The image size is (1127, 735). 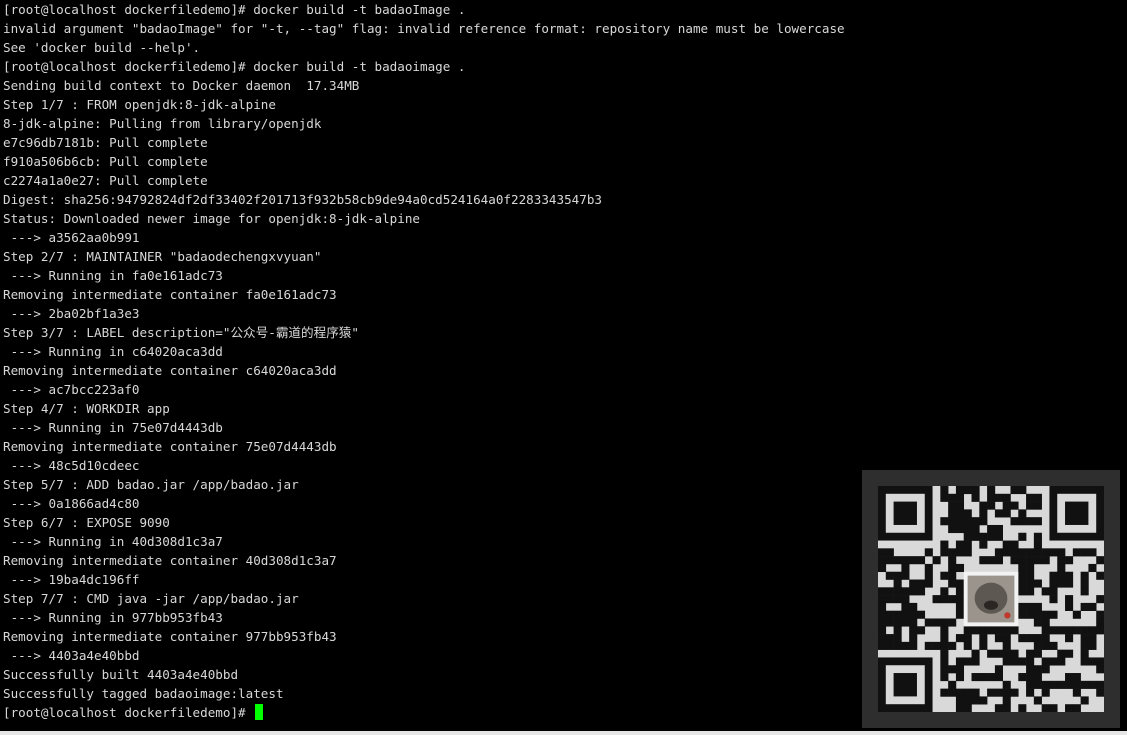 What do you see at coordinates (105, 161) in the screenshot?
I see `terminal-line: f910a506b6cb: Pull complete` at bounding box center [105, 161].